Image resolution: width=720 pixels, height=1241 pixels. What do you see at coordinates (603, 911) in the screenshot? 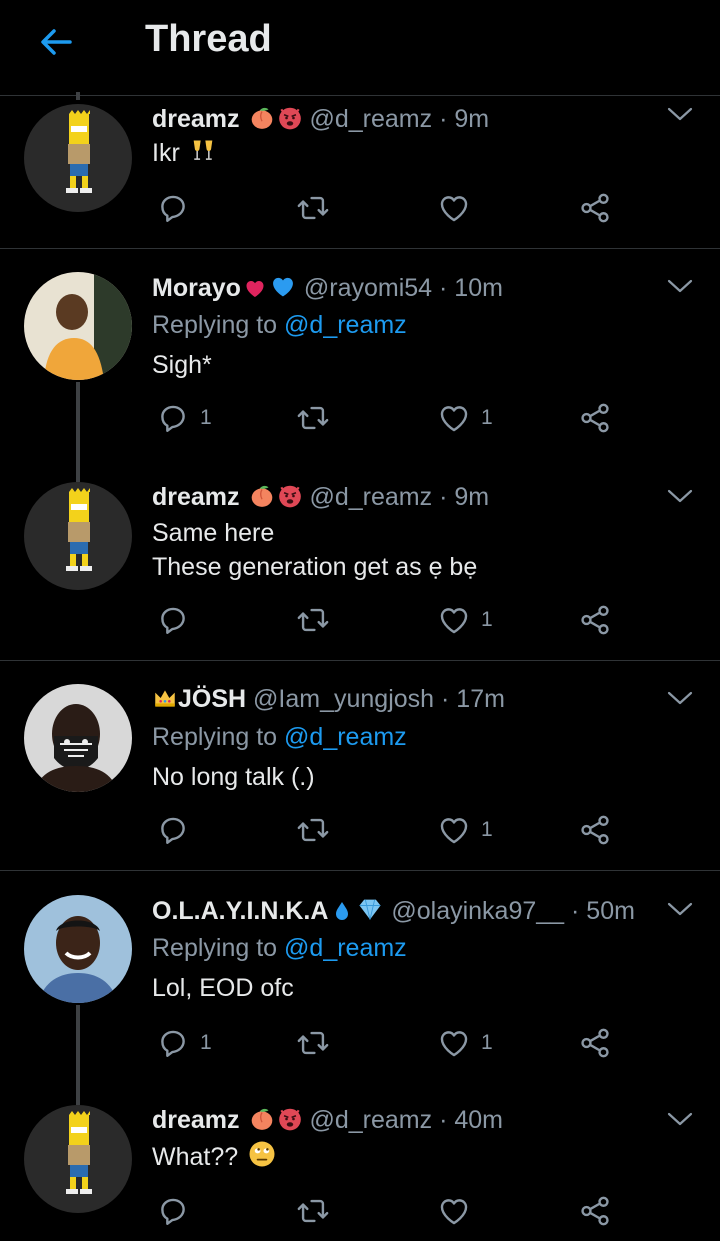
I see `timestamp: · 50m` at bounding box center [603, 911].